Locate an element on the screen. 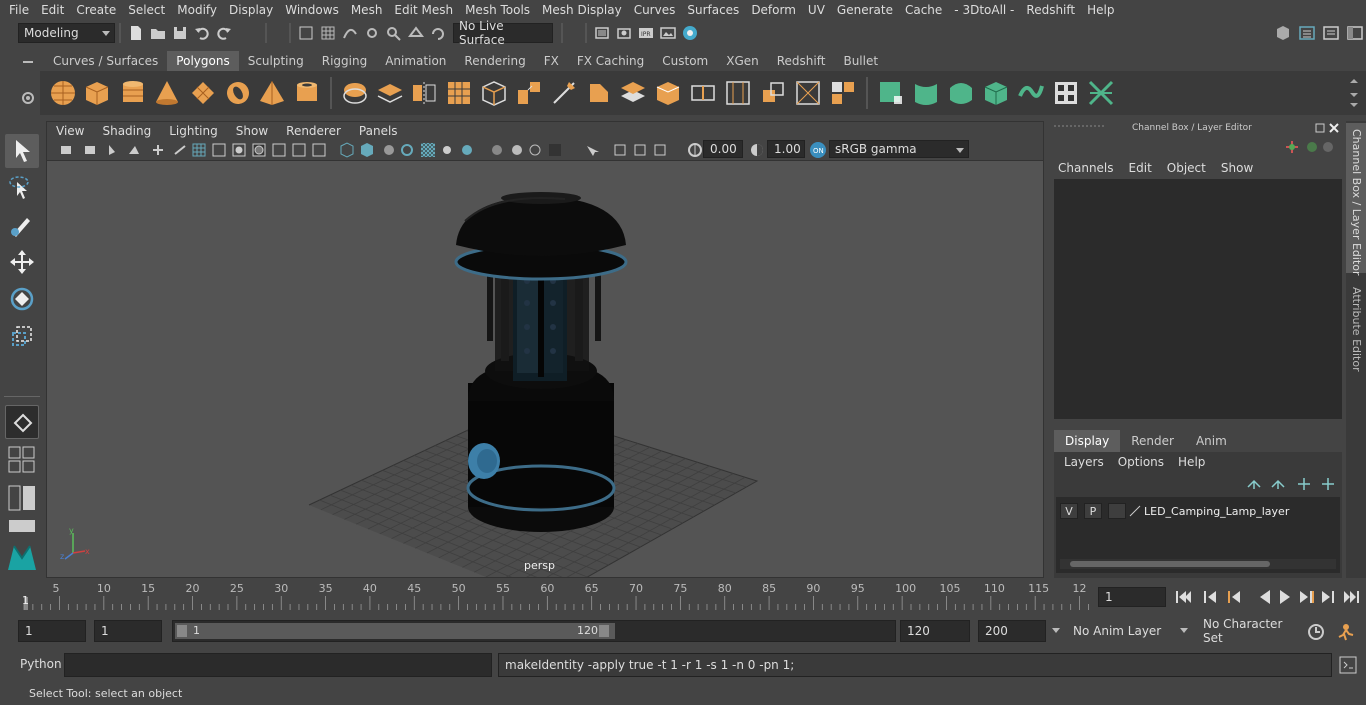 This screenshot has width=1366, height=705. snap-point-icon is located at coordinates (372, 33).